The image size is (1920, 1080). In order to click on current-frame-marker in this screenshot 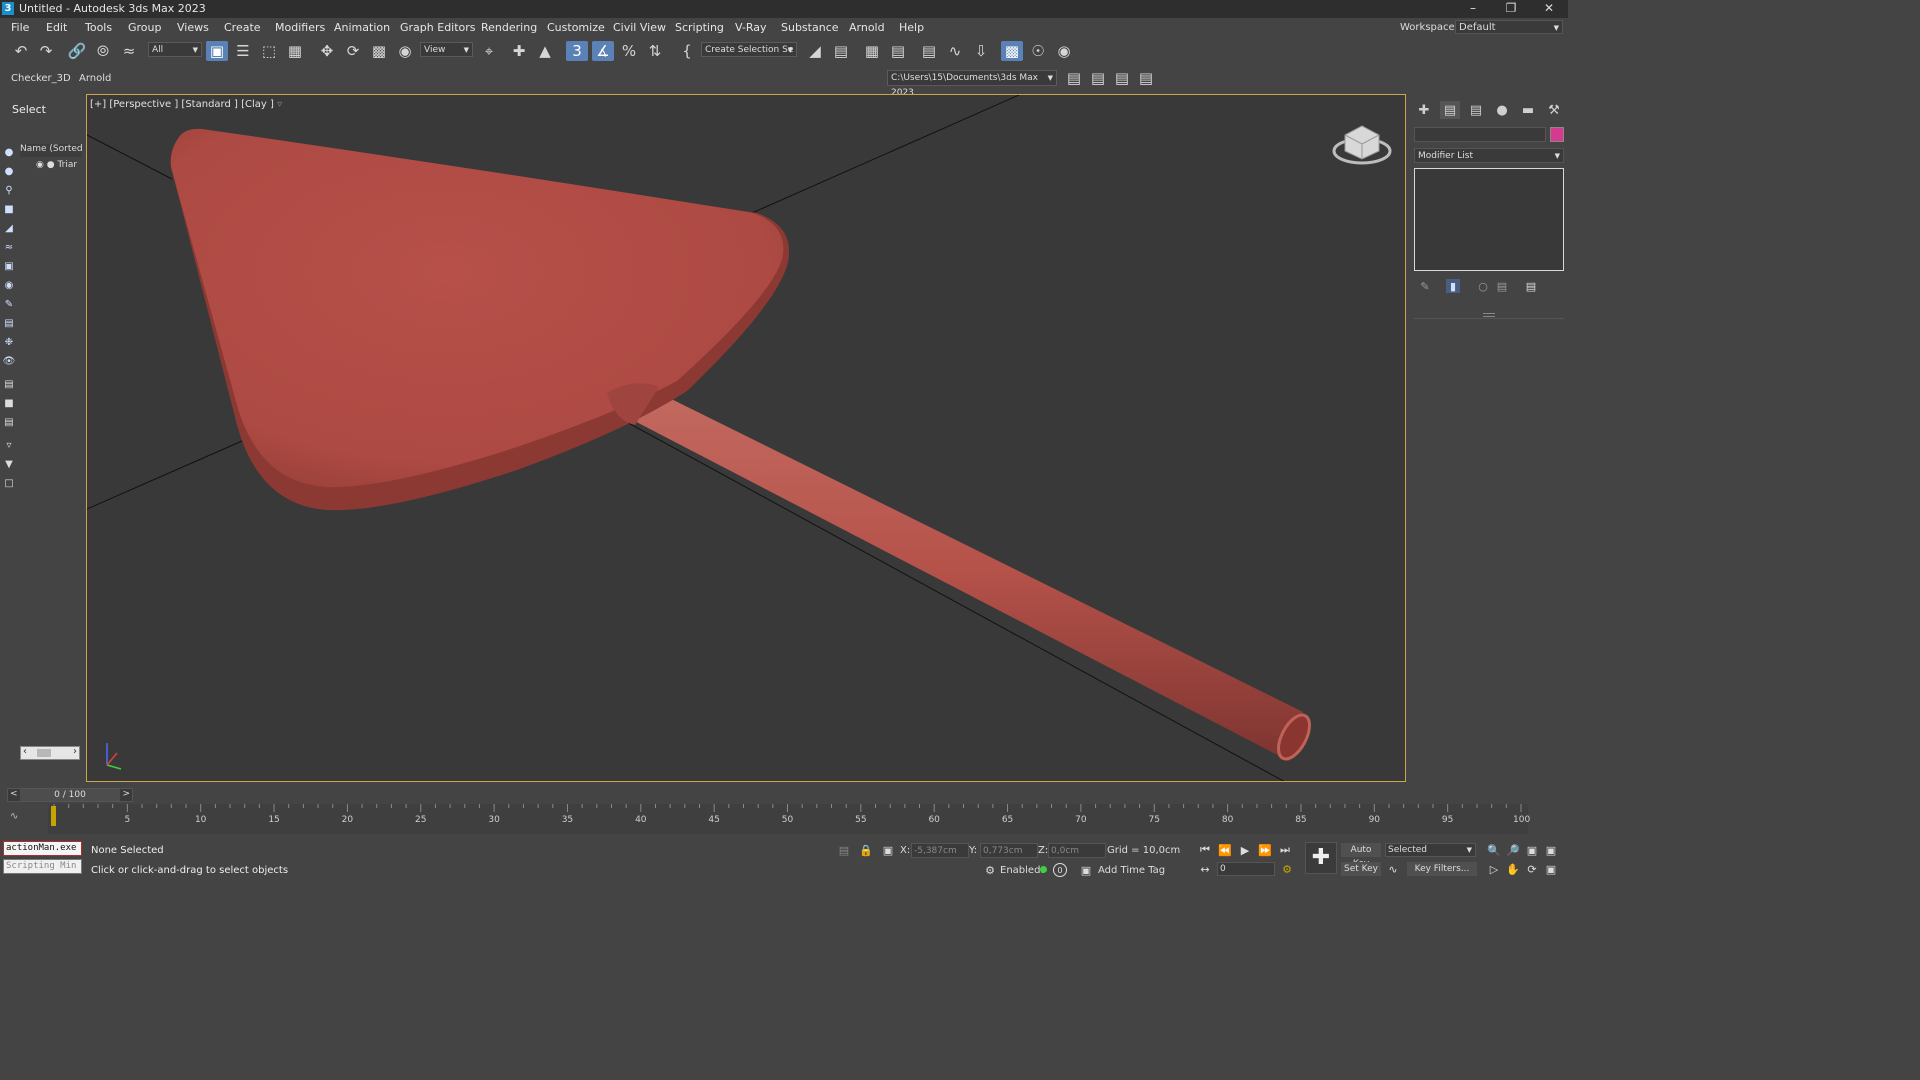, I will do `click(53, 816)`.